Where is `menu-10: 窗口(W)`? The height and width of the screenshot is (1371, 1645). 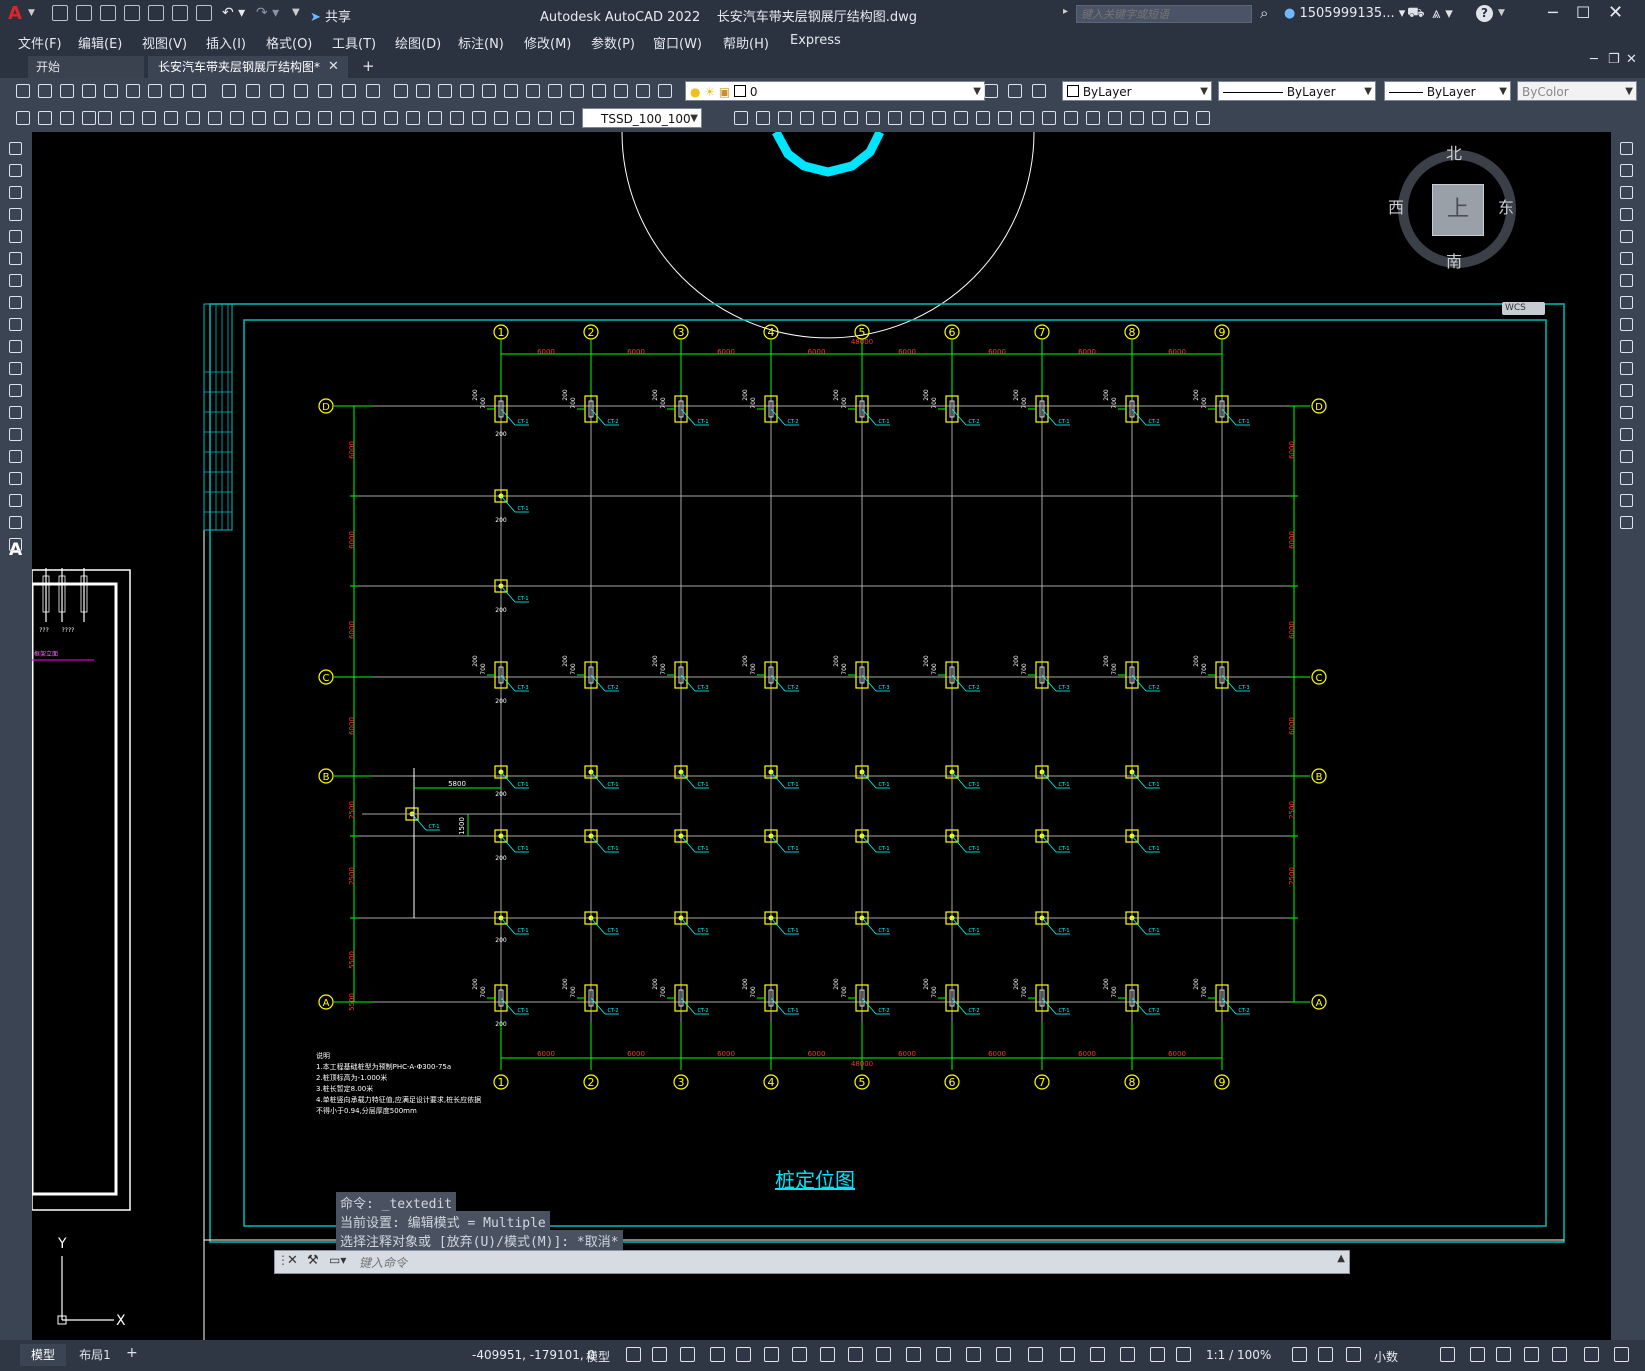 menu-10: 窗口(W) is located at coordinates (677, 42).